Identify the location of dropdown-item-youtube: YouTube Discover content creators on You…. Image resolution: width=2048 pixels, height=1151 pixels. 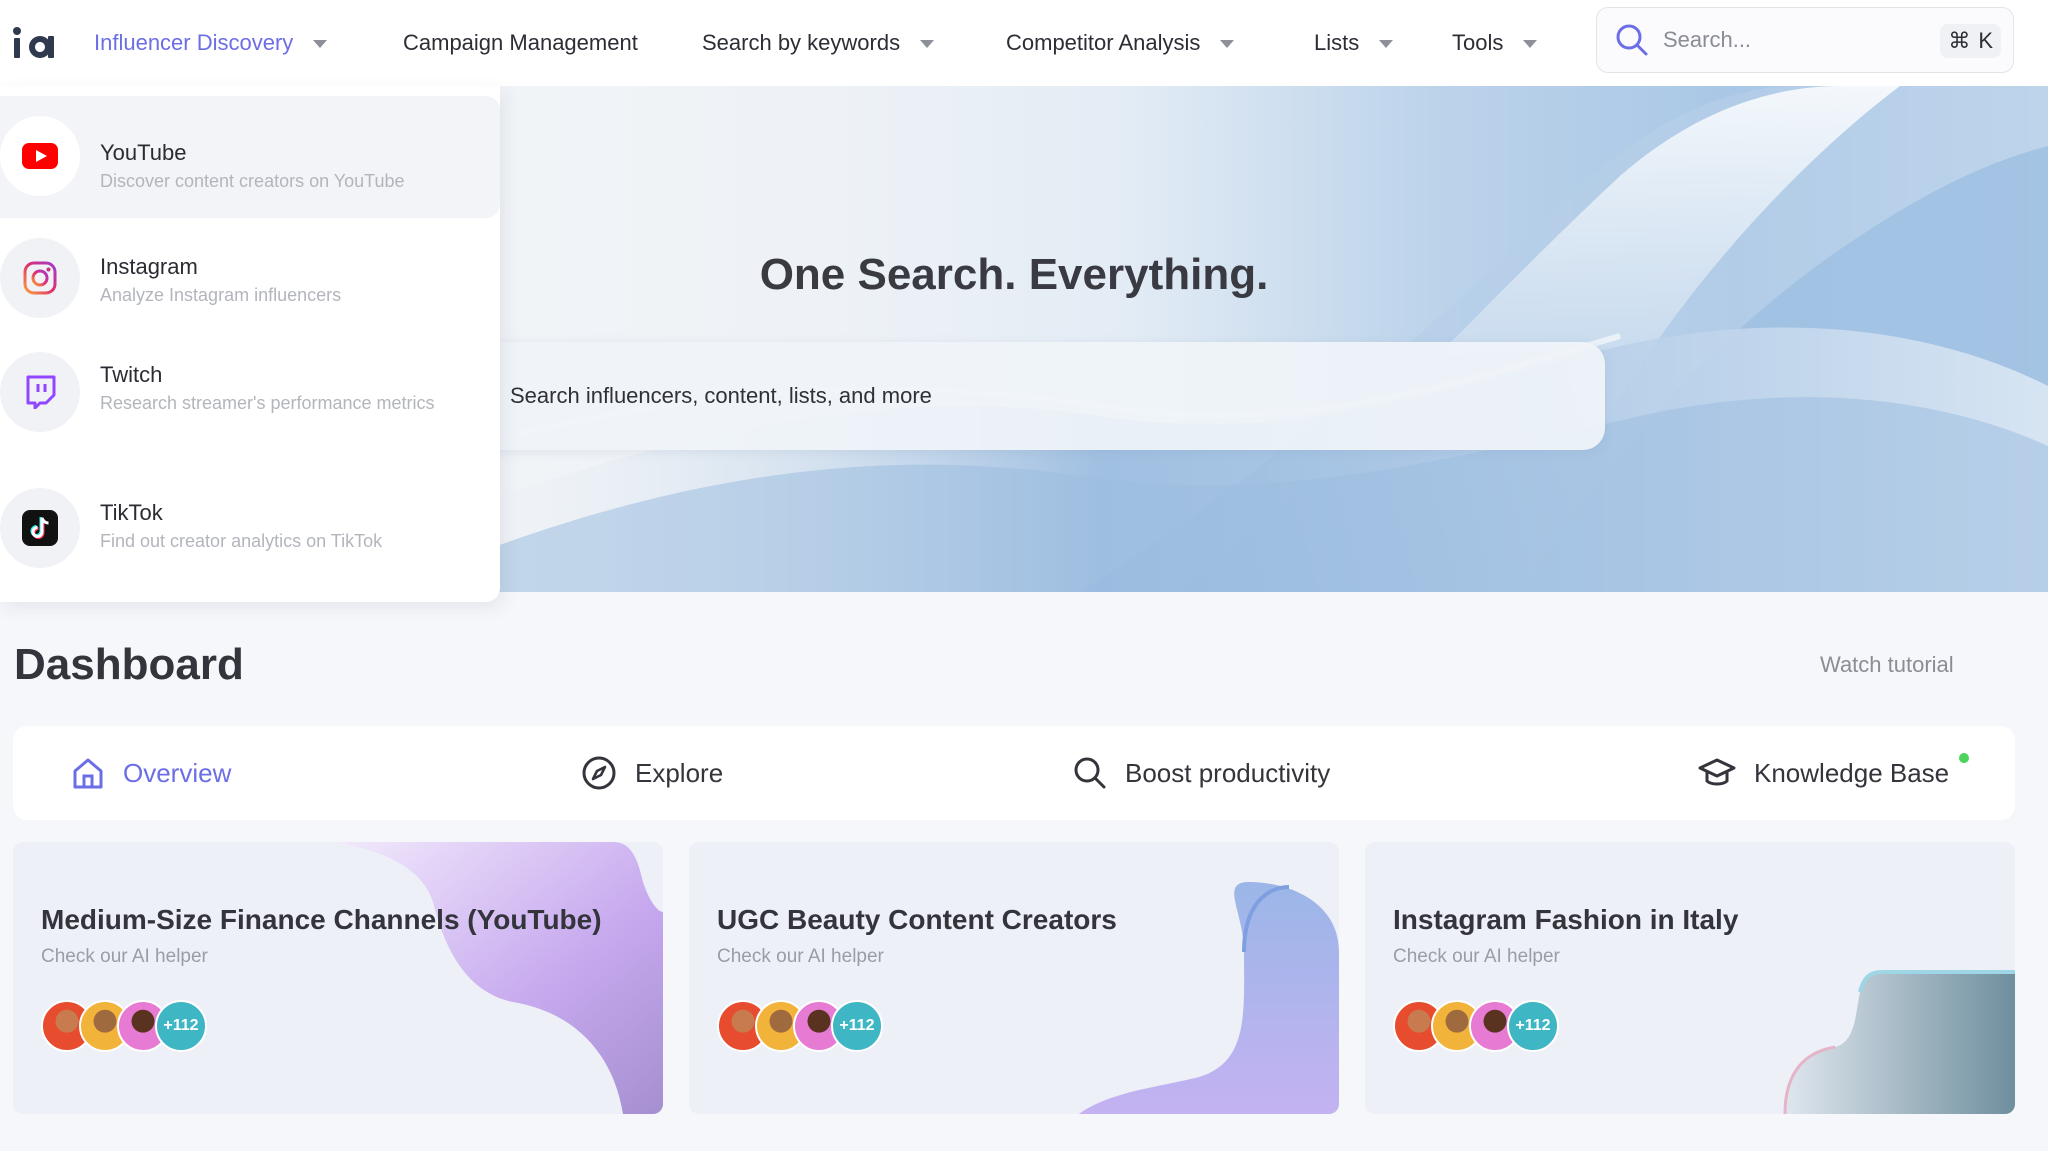
(250, 157).